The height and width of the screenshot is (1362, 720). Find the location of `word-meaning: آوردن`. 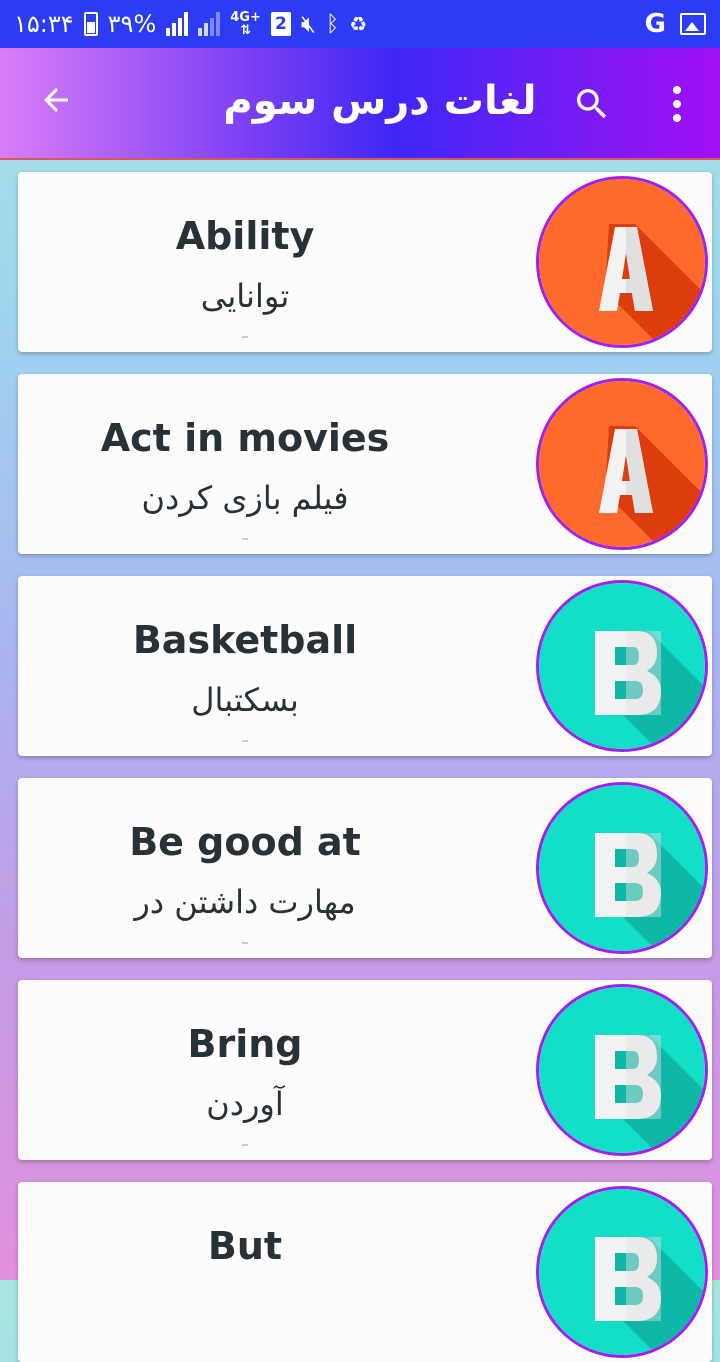

word-meaning: آوردن is located at coordinates (245, 1104).